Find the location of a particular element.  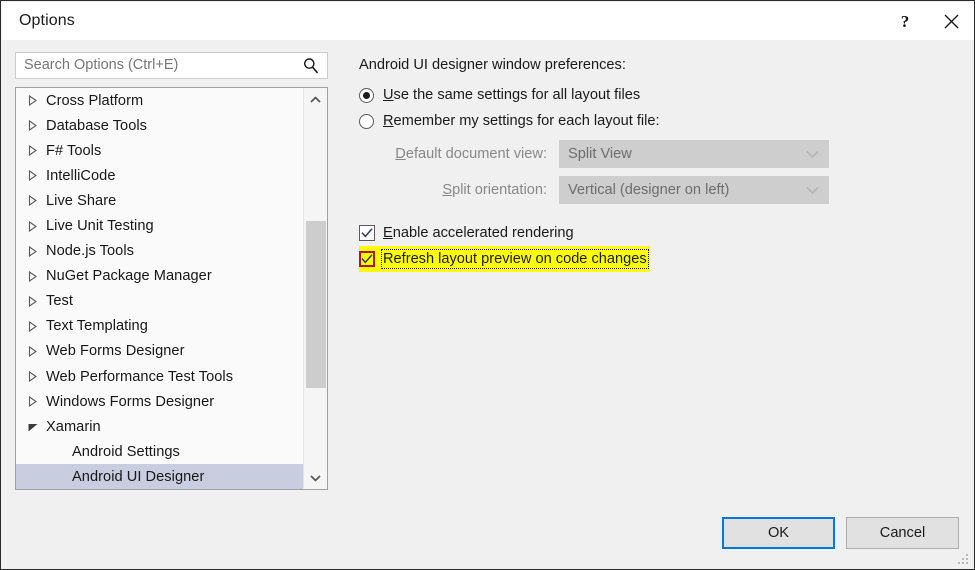

checkbox-enable-accelerated-rendering is located at coordinates (367, 233).